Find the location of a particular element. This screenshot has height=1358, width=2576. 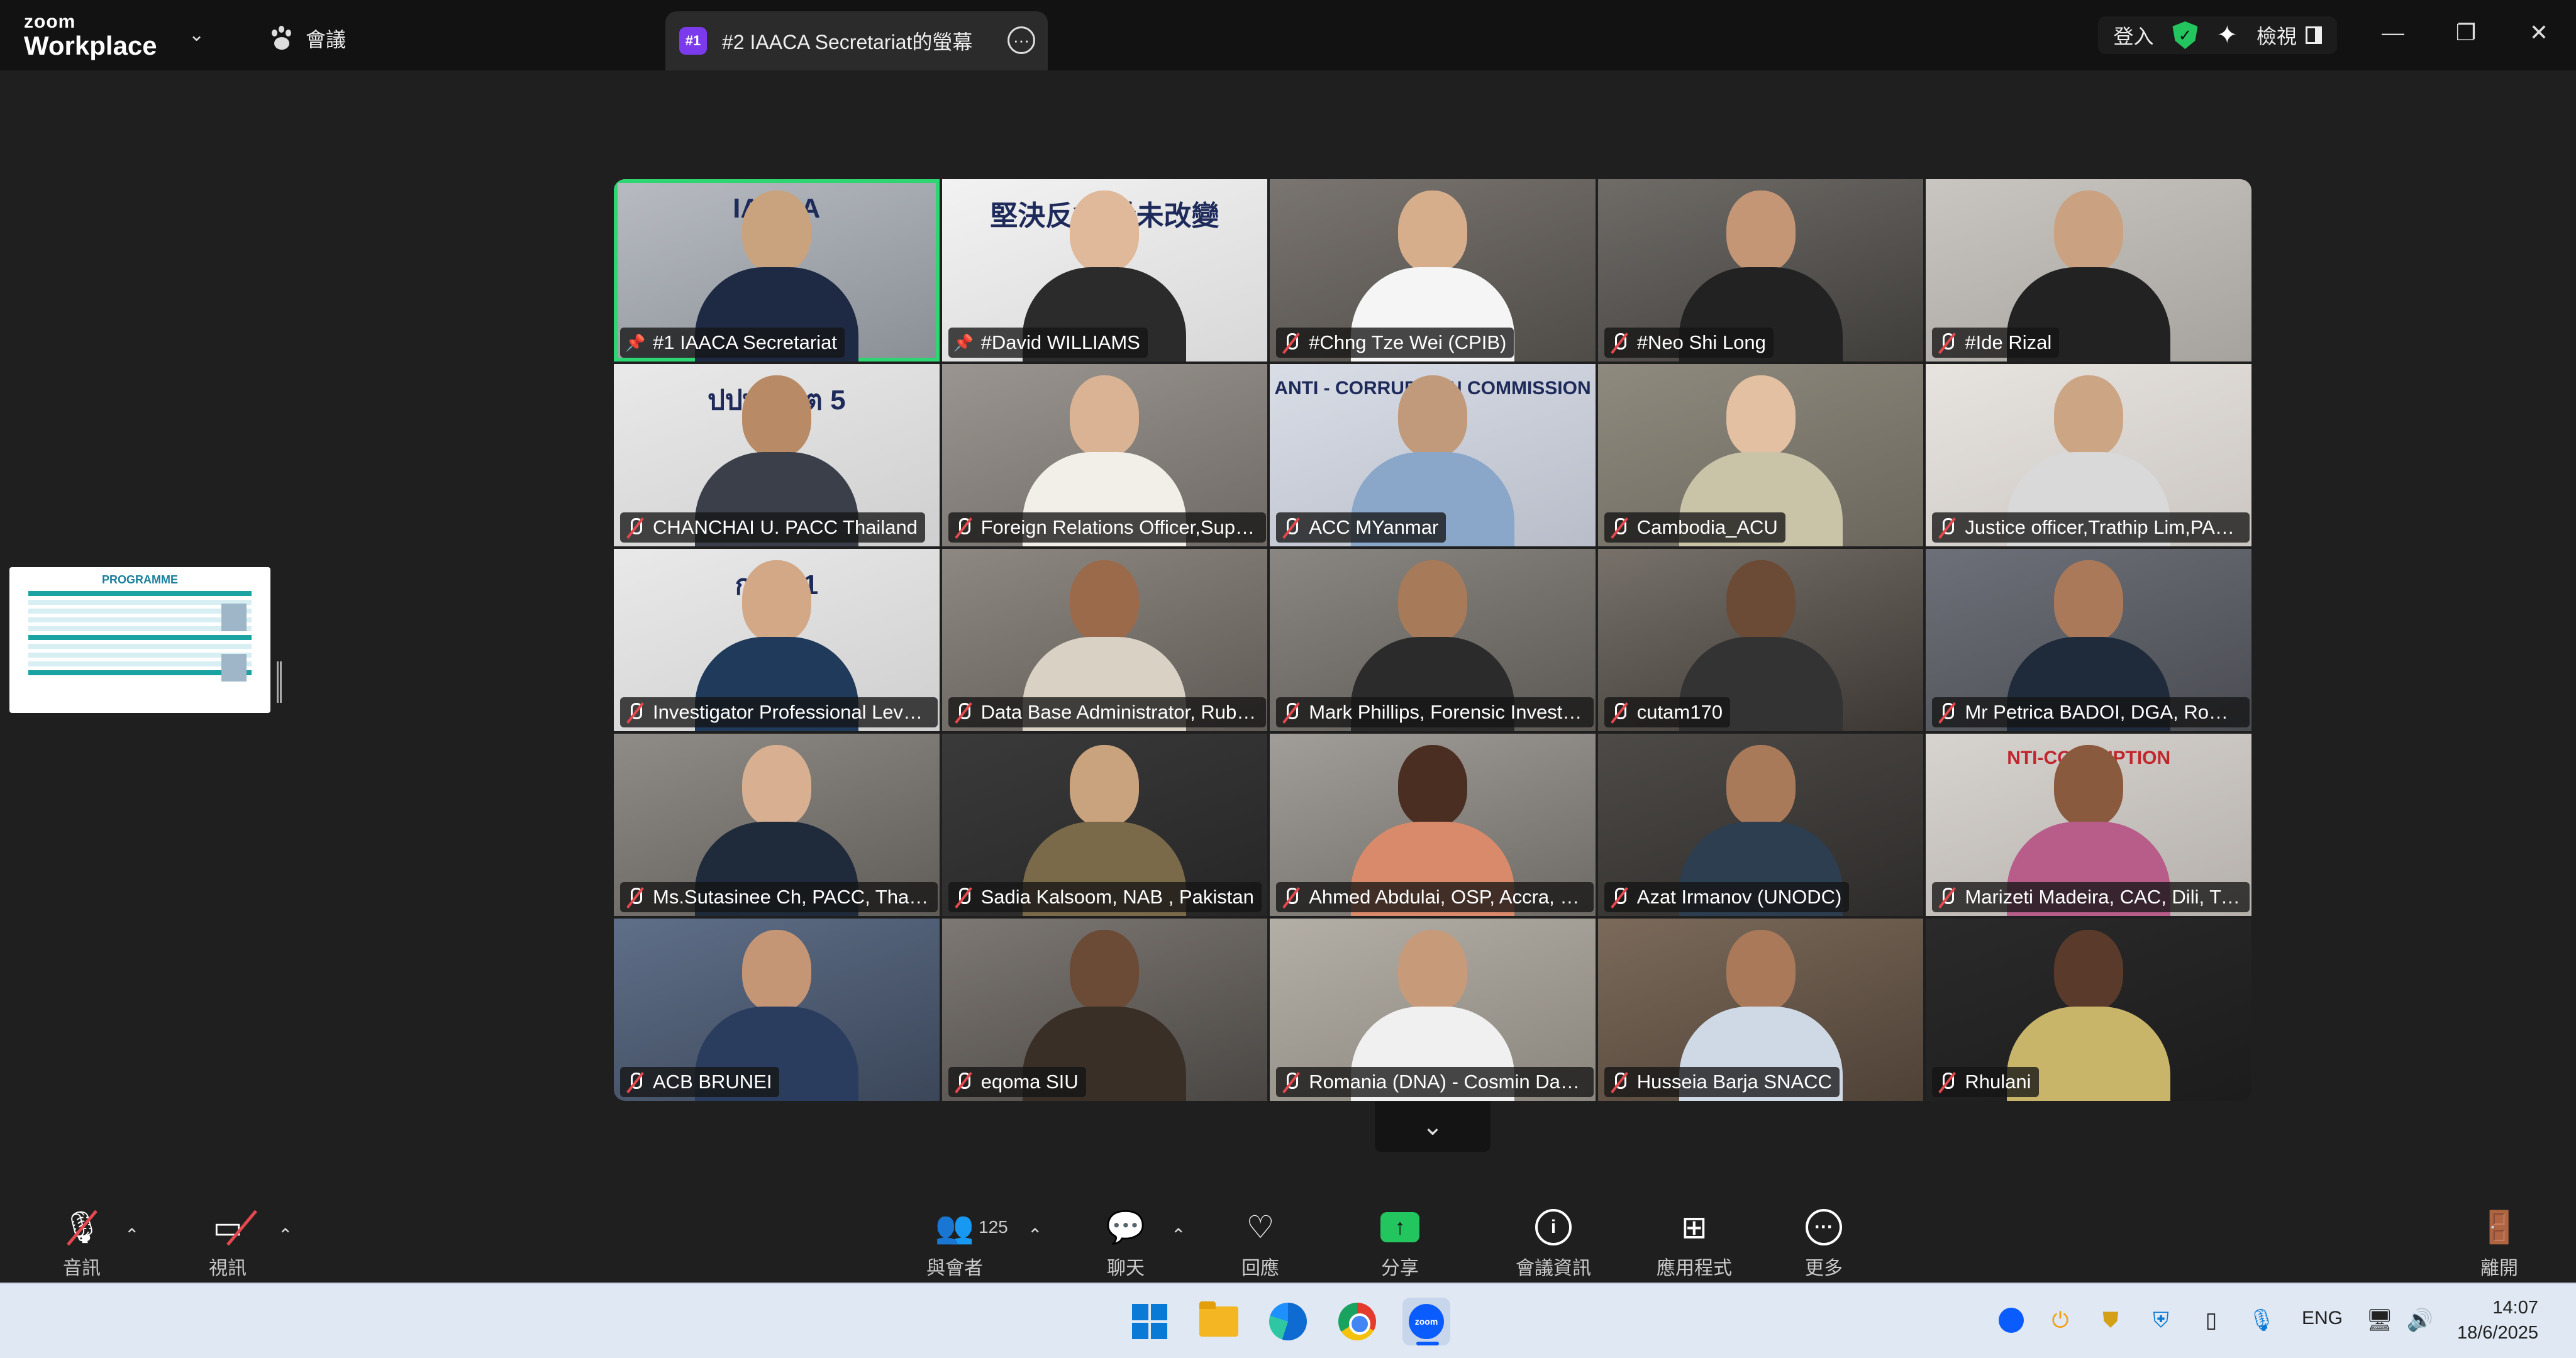

video-tile: 堅決反貪 從未改變 📌 #David WILLIAMS is located at coordinates (1104, 270).